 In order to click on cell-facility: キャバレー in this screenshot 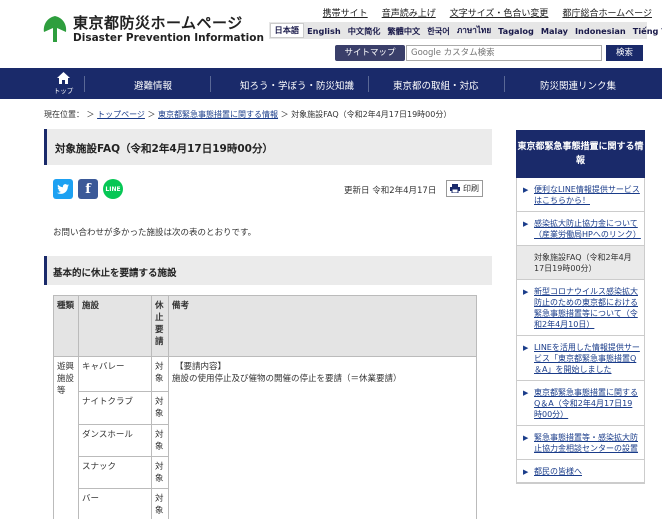, I will do `click(115, 374)`.